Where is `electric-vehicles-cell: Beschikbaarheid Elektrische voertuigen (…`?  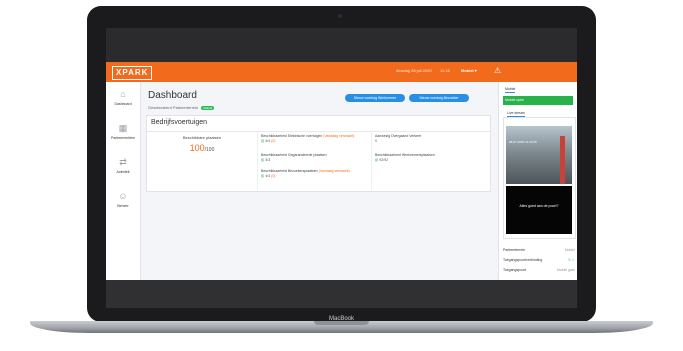
electric-vehicles-cell: Beschikbaarheid Elektrische voertuigen (… is located at coordinates (315, 139).